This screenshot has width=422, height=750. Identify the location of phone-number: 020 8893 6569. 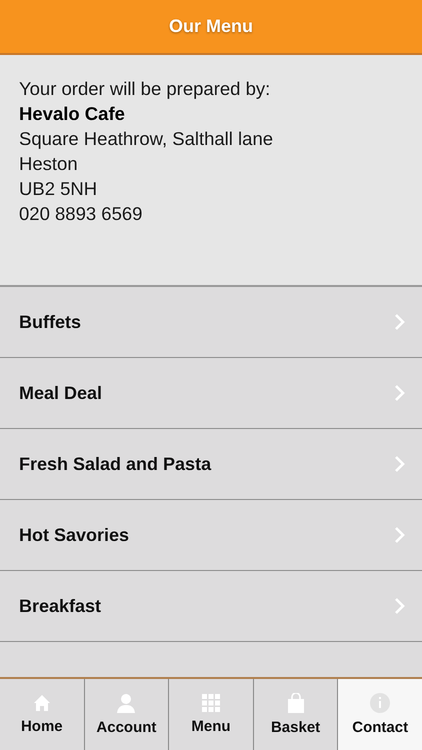
(81, 214).